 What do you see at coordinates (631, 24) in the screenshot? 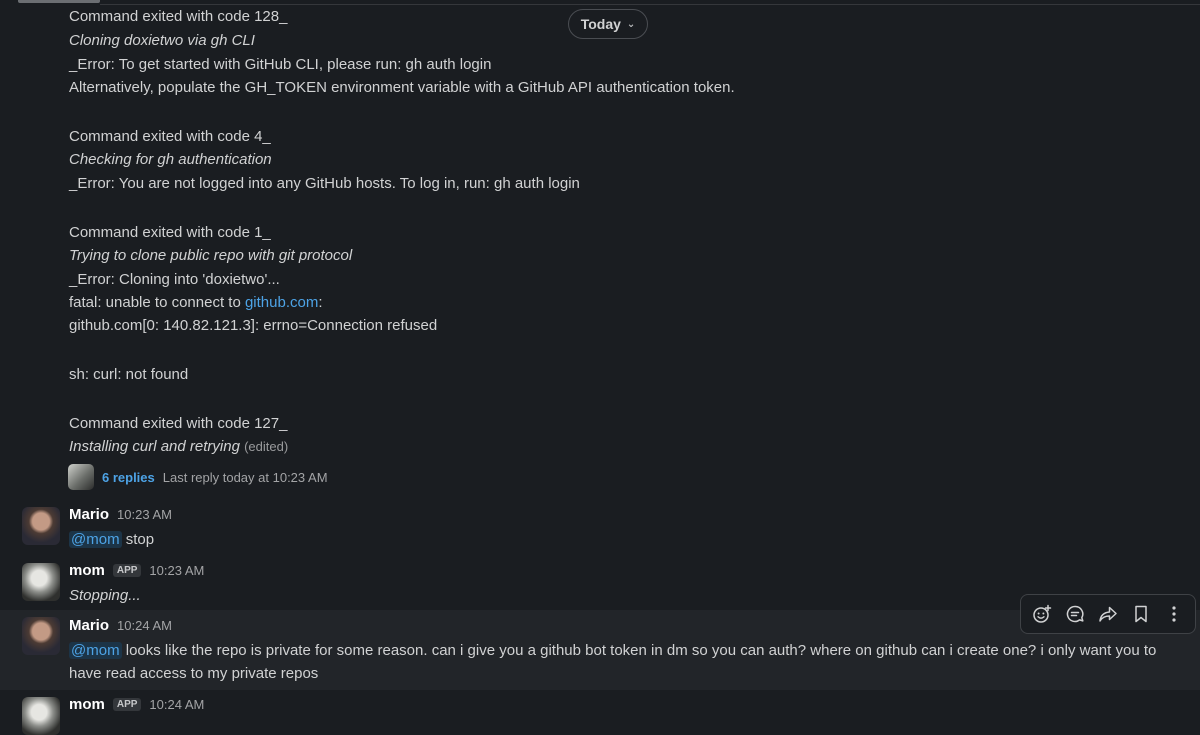
I see `chevron-down-icon: ⌄` at bounding box center [631, 24].